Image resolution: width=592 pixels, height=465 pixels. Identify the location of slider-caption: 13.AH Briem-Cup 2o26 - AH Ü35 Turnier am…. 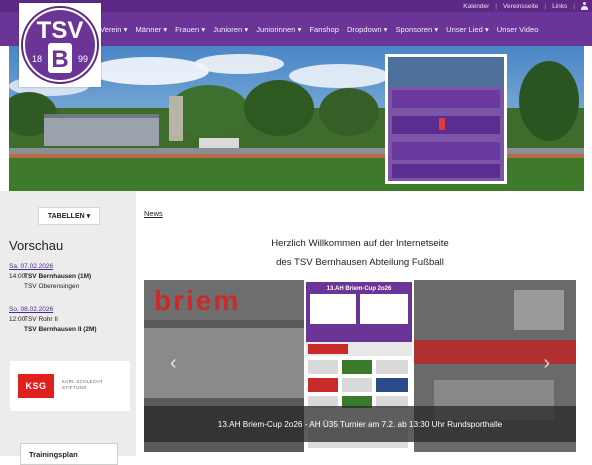
(360, 424).